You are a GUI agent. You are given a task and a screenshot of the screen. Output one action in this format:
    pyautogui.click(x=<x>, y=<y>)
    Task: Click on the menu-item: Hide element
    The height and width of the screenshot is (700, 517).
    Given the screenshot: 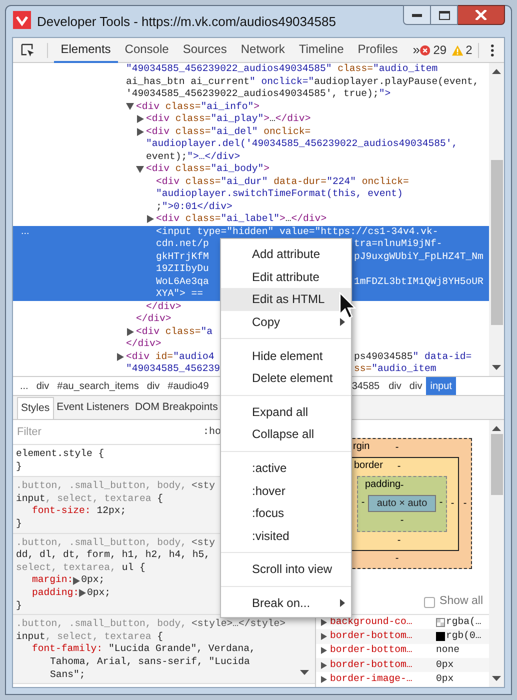 What is the action you would take?
    pyautogui.click(x=286, y=355)
    